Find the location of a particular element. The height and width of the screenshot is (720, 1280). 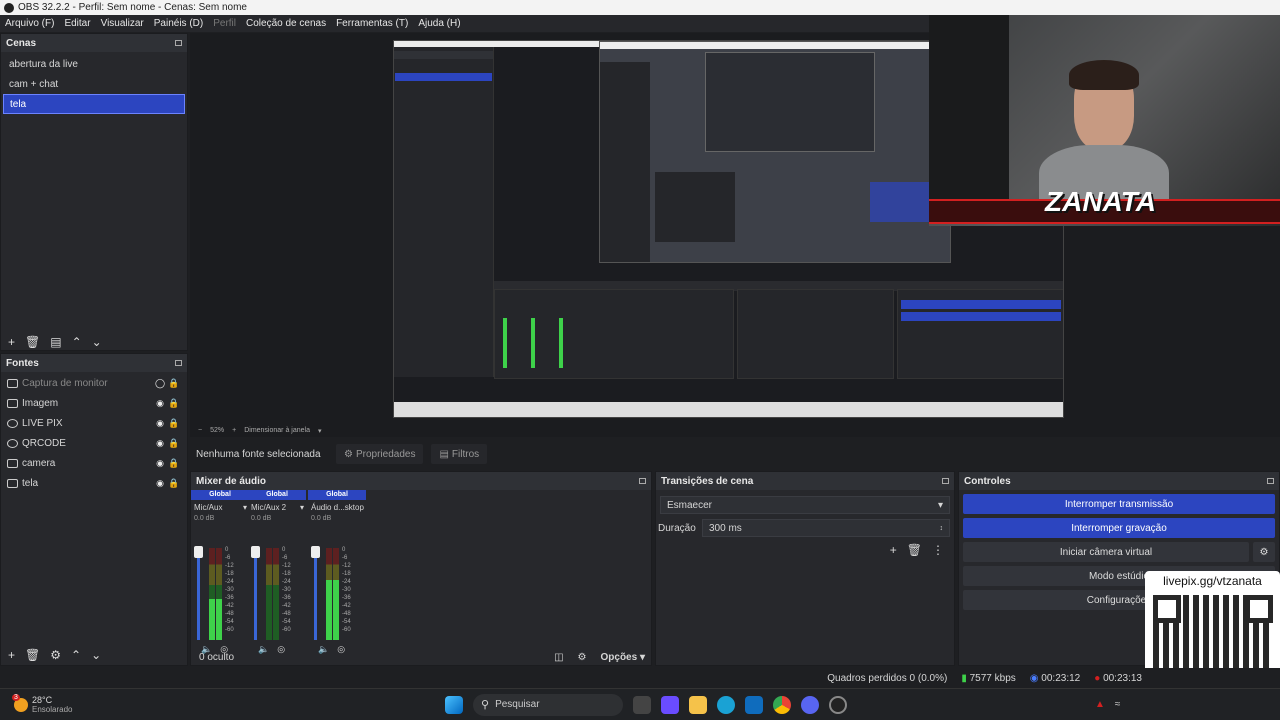

layout-icon: ◫ is located at coordinates (558, 657).